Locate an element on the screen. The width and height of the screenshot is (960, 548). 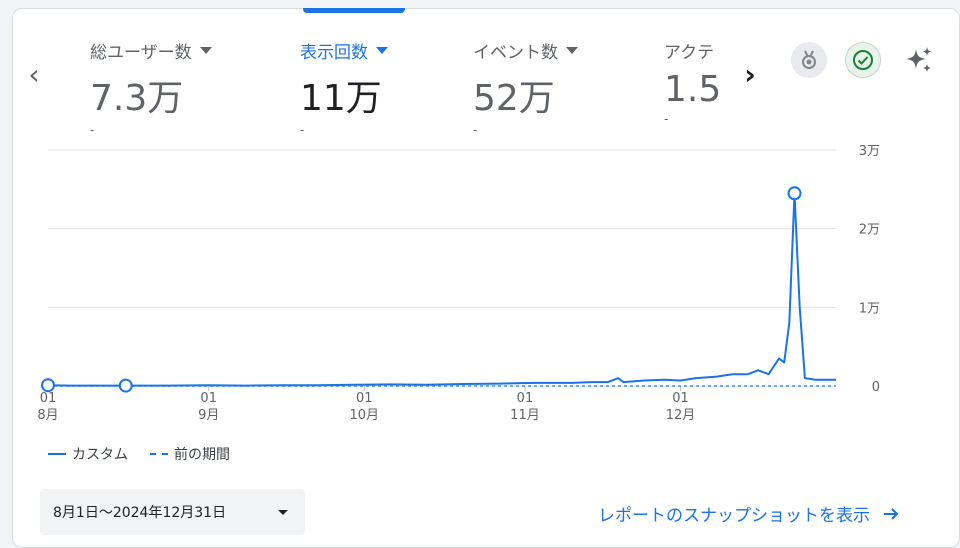
x-tick-month: 9月 is located at coordinates (208, 415).